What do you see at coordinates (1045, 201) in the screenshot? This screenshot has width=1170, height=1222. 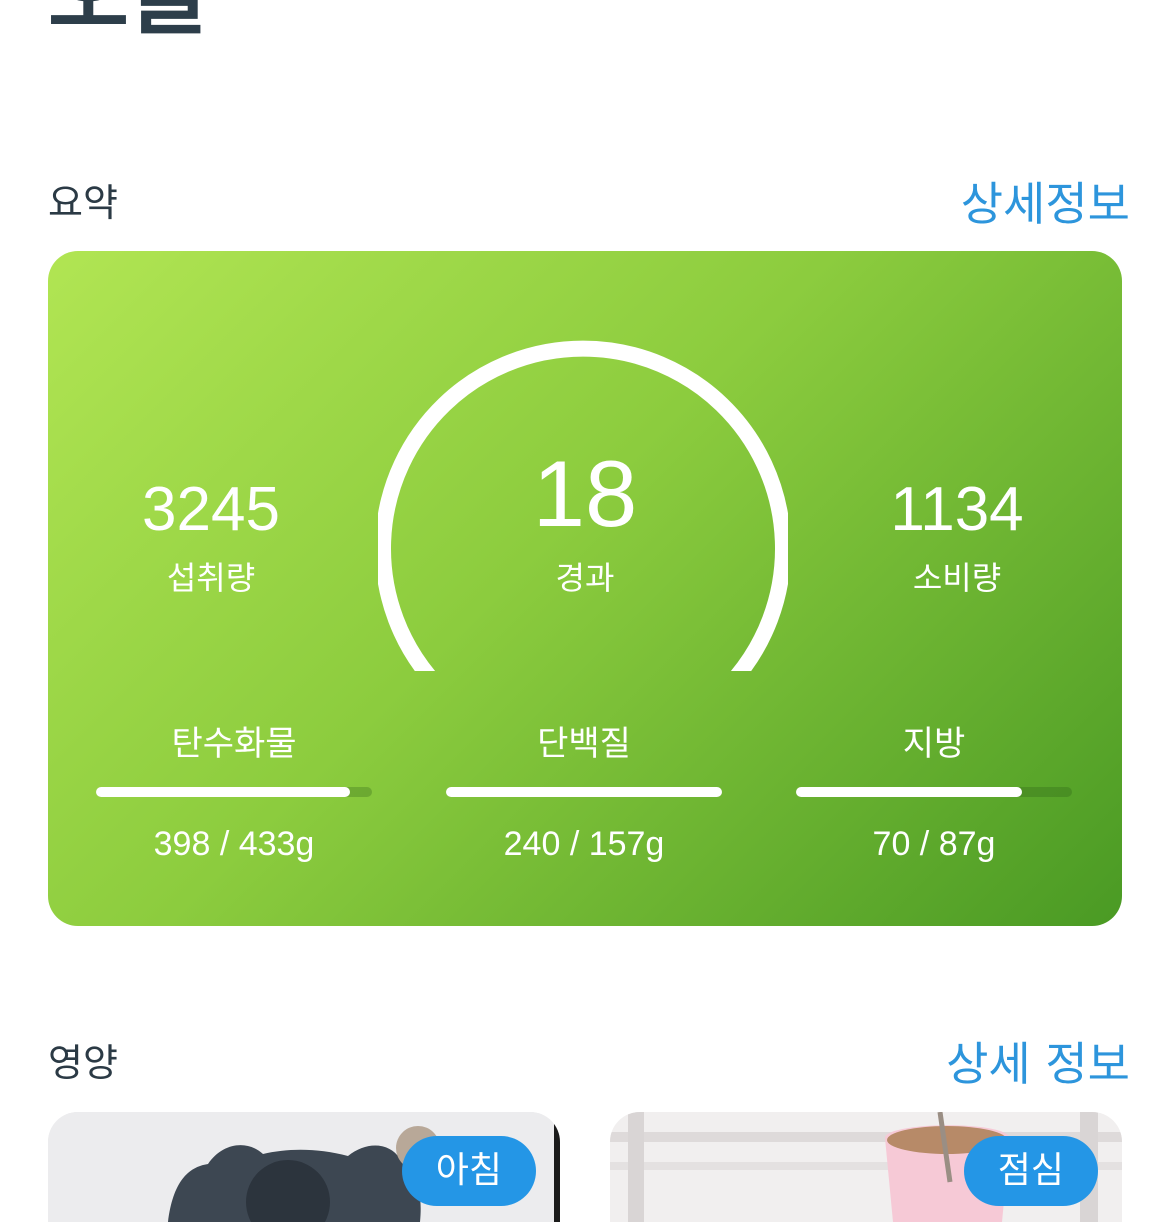 I see `summary-detail-link: 상세정보` at bounding box center [1045, 201].